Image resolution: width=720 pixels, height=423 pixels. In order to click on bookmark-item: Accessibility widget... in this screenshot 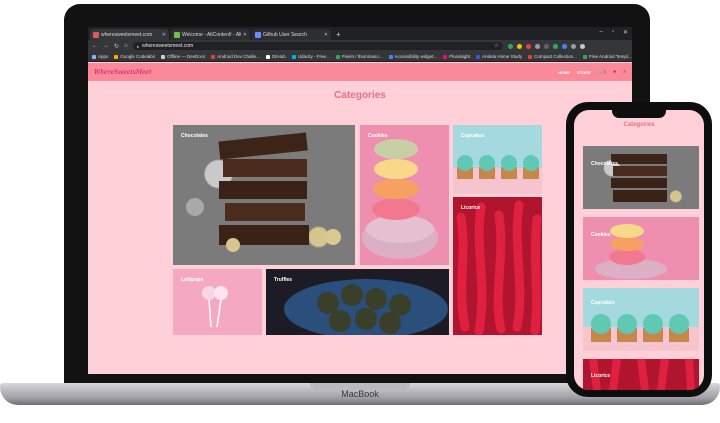, I will do `click(412, 56)`.